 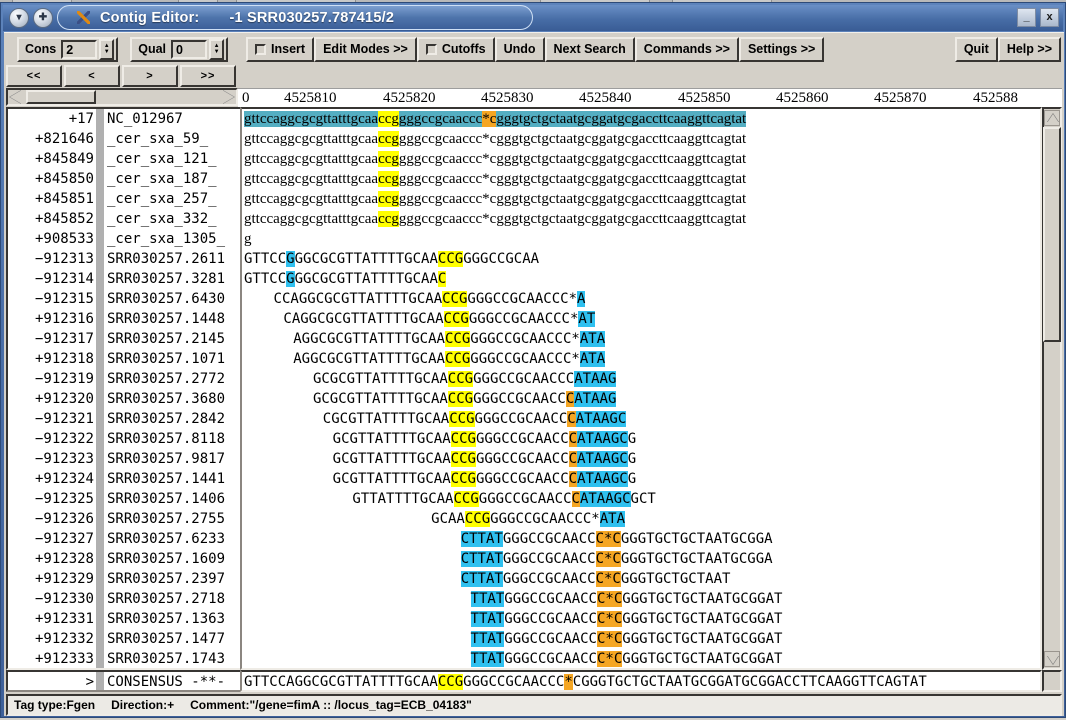 I want to click on insert-checkbox-icon, so click(x=261, y=49).